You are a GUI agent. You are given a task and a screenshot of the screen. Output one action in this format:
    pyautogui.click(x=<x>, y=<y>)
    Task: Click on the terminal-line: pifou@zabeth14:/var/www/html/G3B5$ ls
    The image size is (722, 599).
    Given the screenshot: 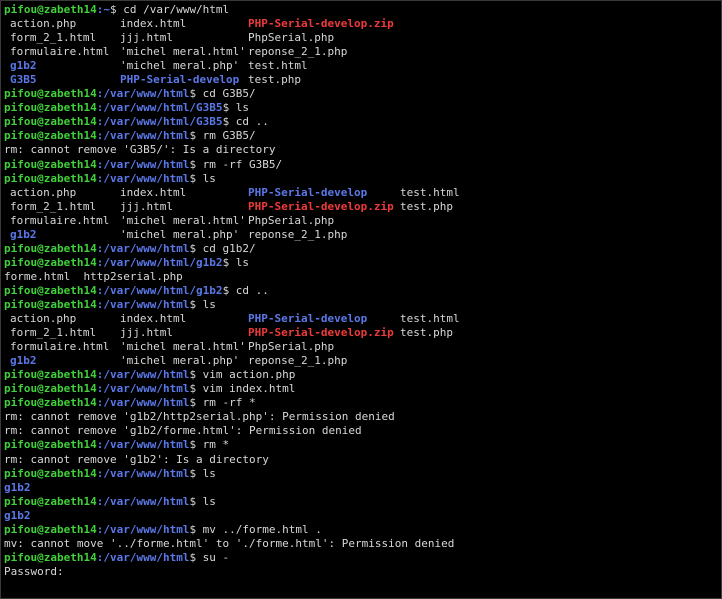 What is the action you would take?
    pyautogui.click(x=361, y=108)
    